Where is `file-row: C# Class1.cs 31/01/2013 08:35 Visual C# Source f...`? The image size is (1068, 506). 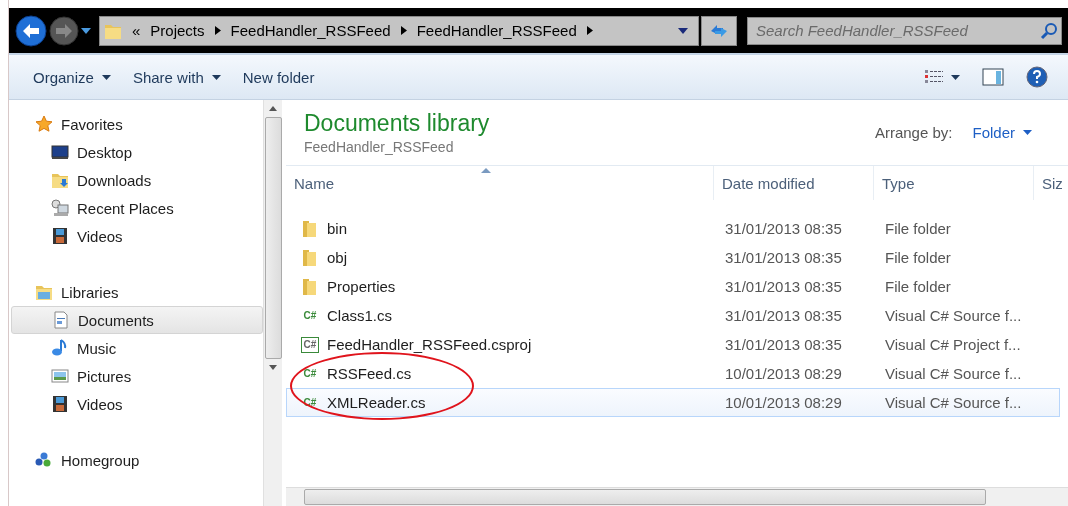
file-row: C# Class1.cs 31/01/2013 08:35 Visual C# Source f... is located at coordinates (673, 315).